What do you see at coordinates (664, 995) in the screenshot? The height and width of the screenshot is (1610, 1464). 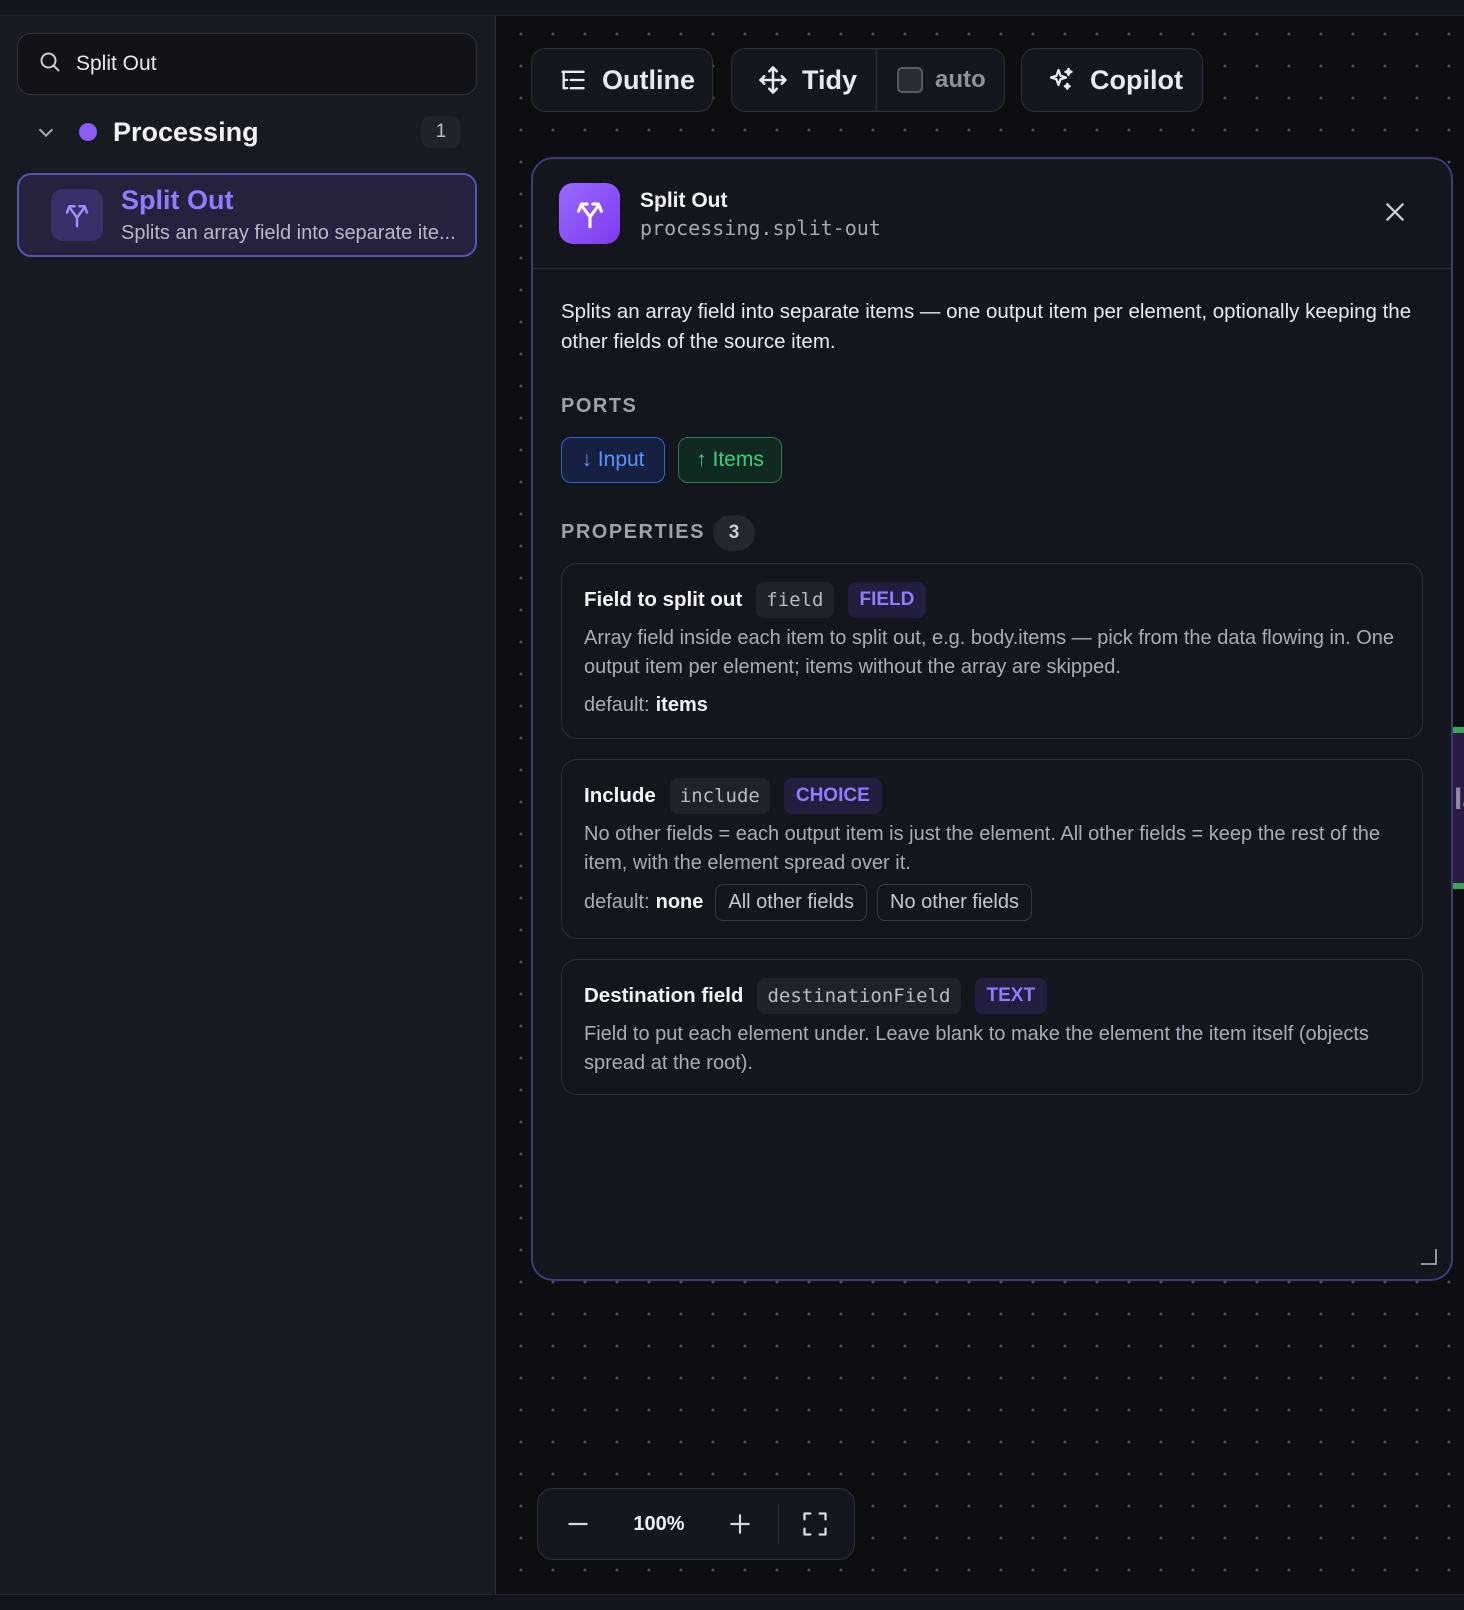 I see `property-name: Destination field` at bounding box center [664, 995].